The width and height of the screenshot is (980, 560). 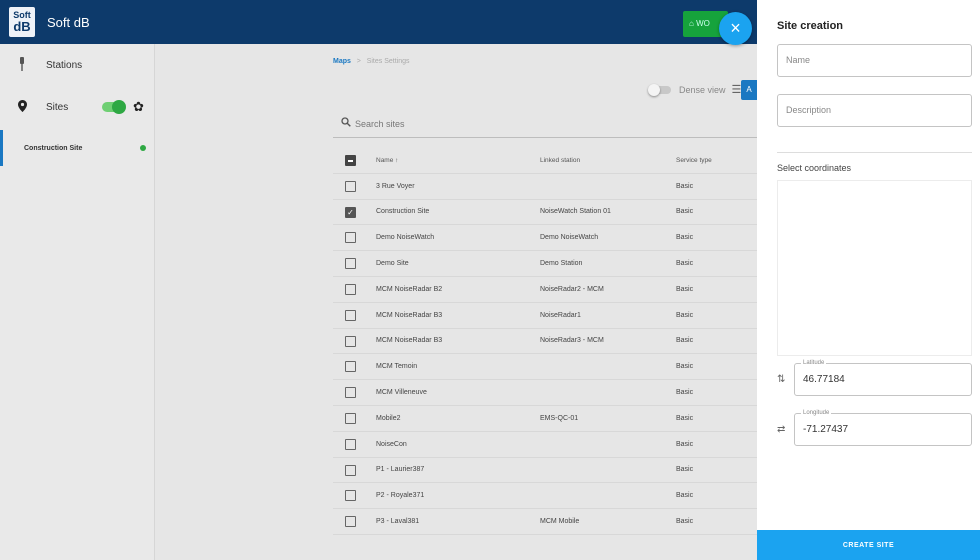 What do you see at coordinates (545, 316) in the screenshot?
I see `table-row: MCM NoiseRadar B3 NoiseRadar1 Basic` at bounding box center [545, 316].